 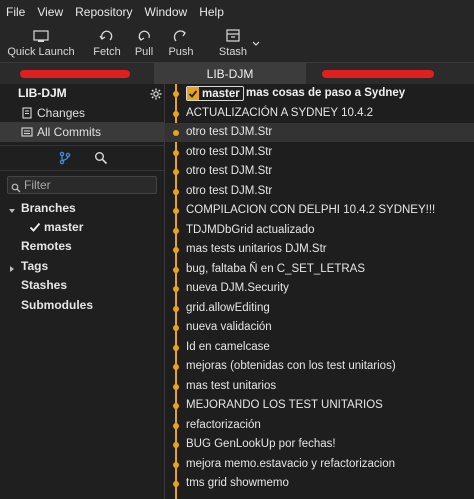 What do you see at coordinates (144, 36) in the screenshot?
I see `pull-icon` at bounding box center [144, 36].